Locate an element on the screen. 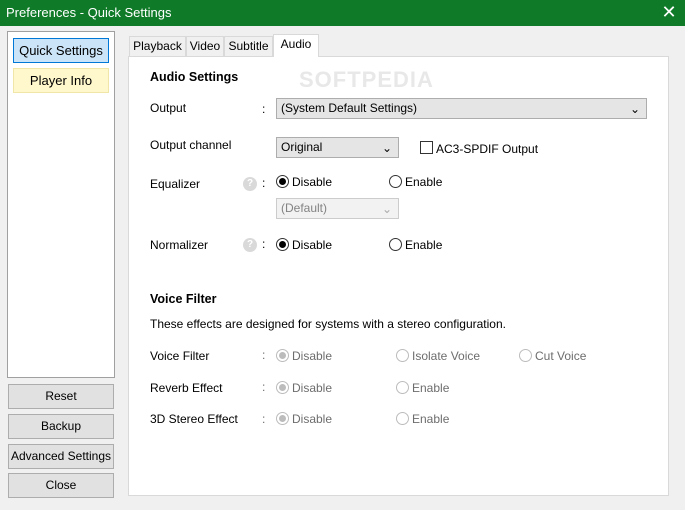  close-icon: ✕ is located at coordinates (669, 12).